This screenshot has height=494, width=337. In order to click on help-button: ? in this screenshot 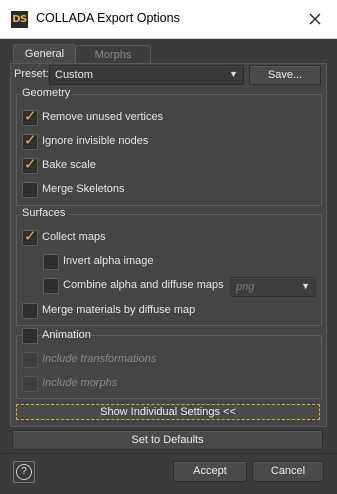, I will do `click(24, 472)`.